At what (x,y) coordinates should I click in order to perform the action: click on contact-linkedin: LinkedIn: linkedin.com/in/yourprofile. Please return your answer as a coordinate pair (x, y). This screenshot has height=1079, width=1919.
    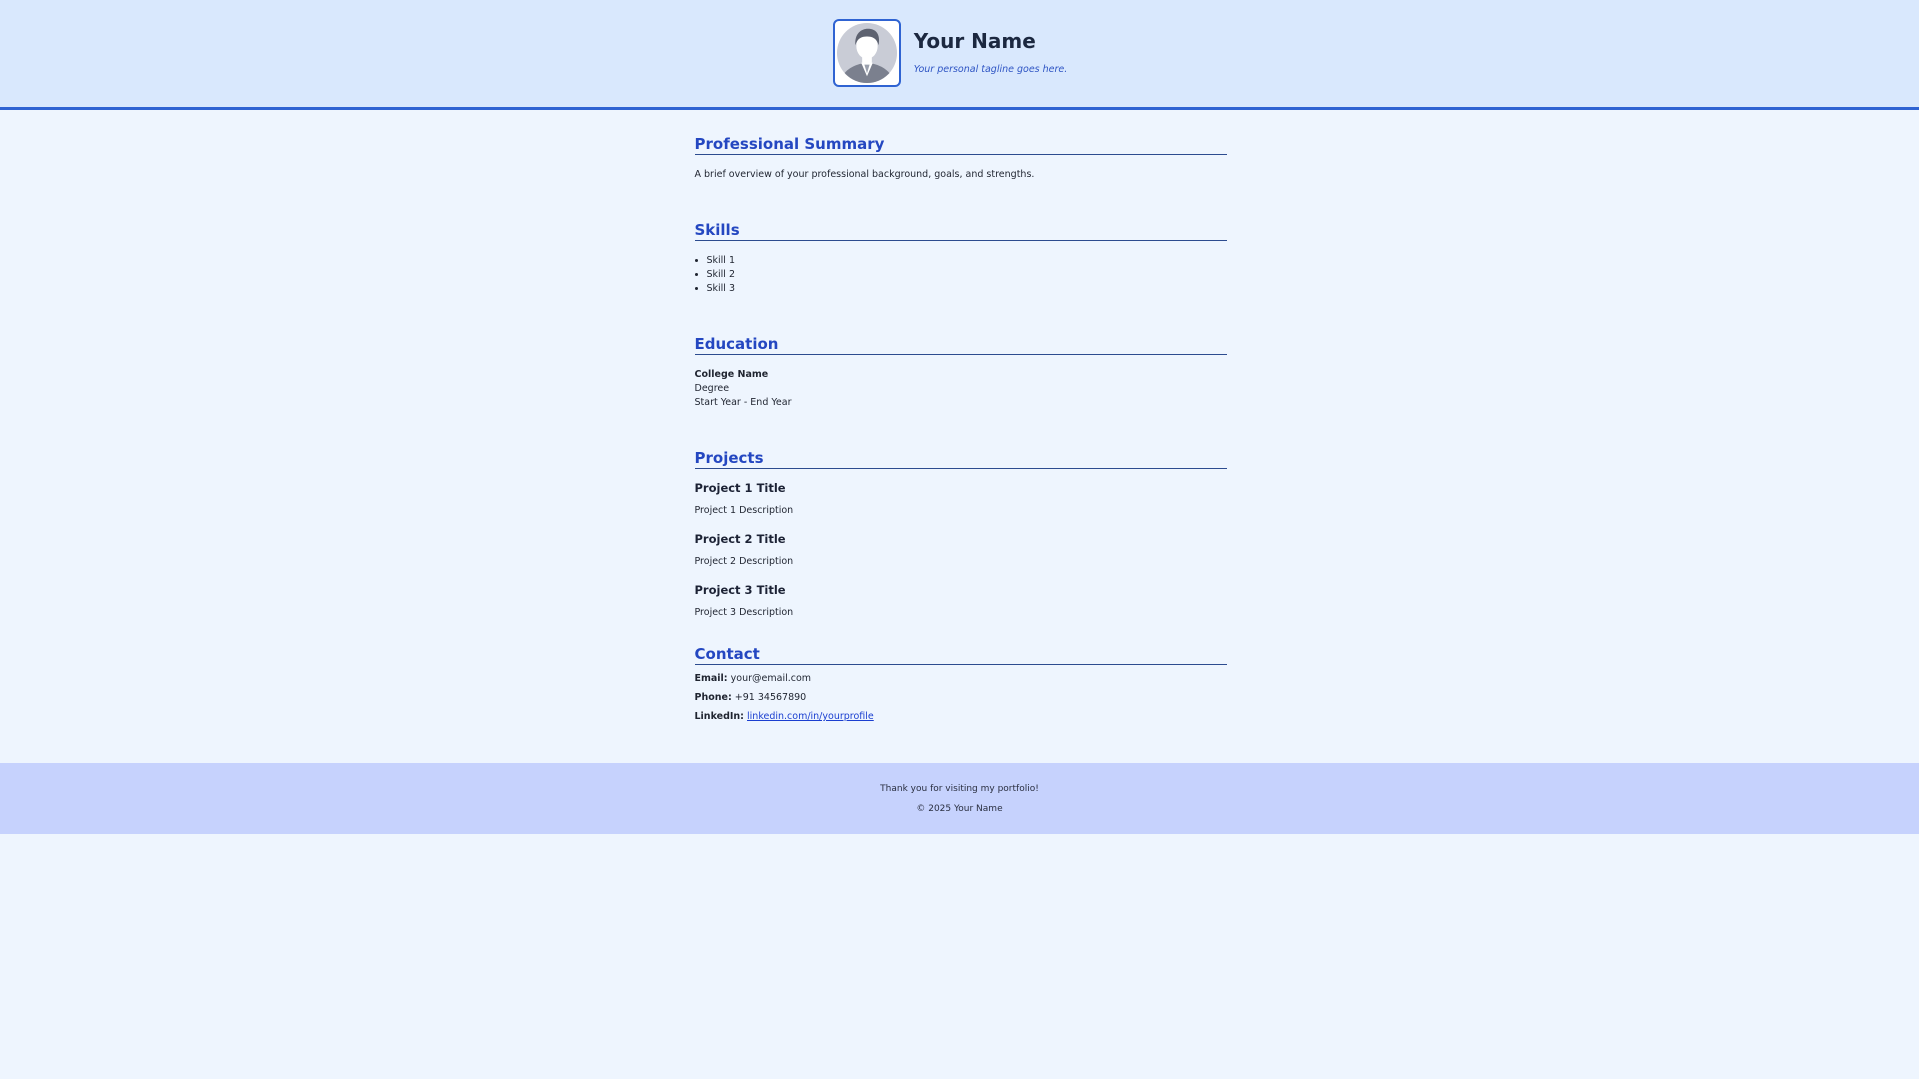
    Looking at the image, I should click on (961, 717).